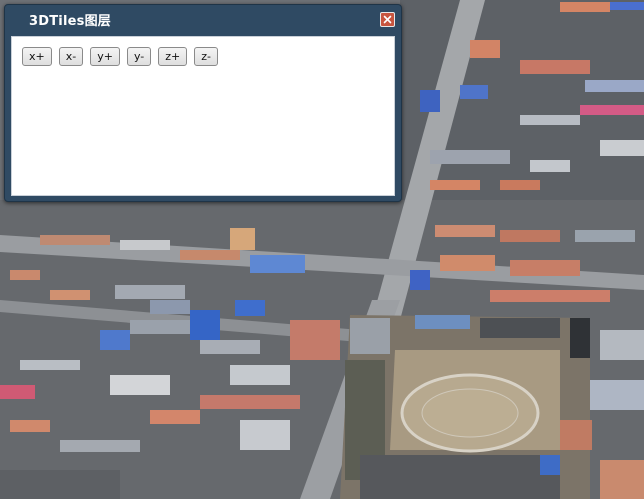  I want to click on y-minus-button: y-, so click(139, 56).